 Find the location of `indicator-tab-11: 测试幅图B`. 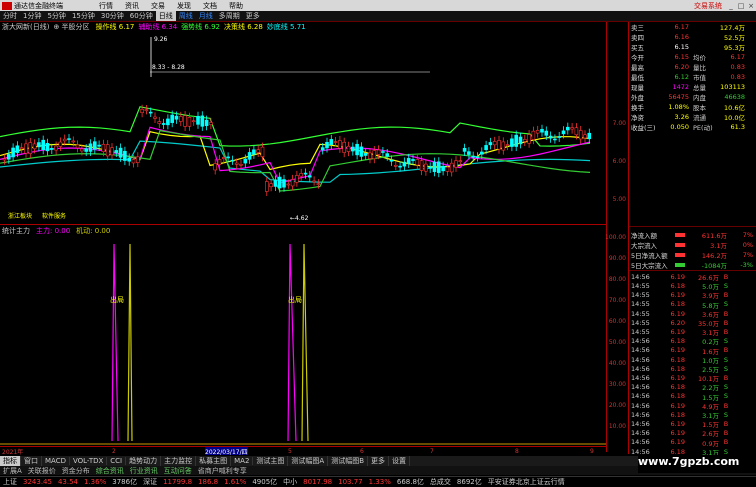

indicator-tab-11: 测试幅图B is located at coordinates (348, 461).